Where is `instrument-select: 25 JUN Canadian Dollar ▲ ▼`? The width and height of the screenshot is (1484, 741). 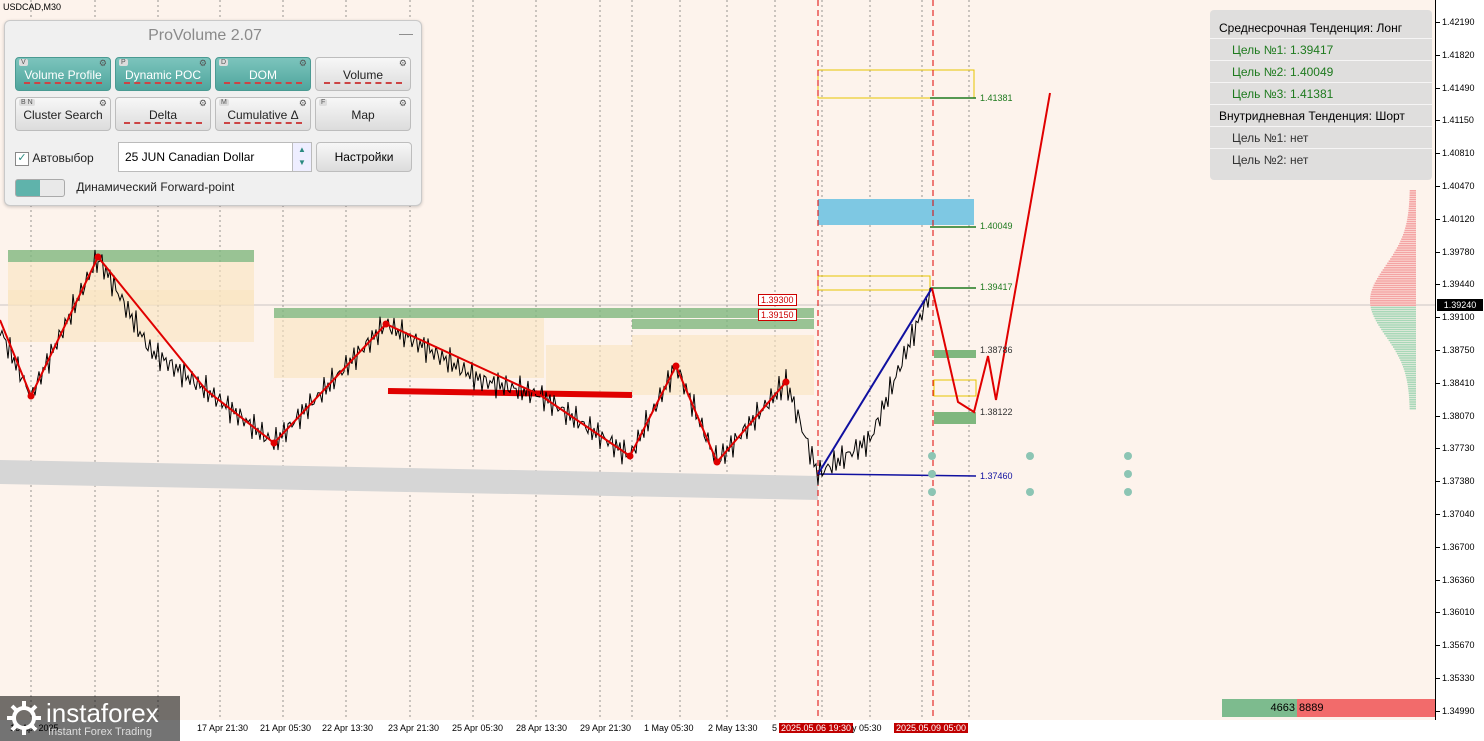
instrument-select: 25 JUN Canadian Dollar ▲ ▼ is located at coordinates (215, 157).